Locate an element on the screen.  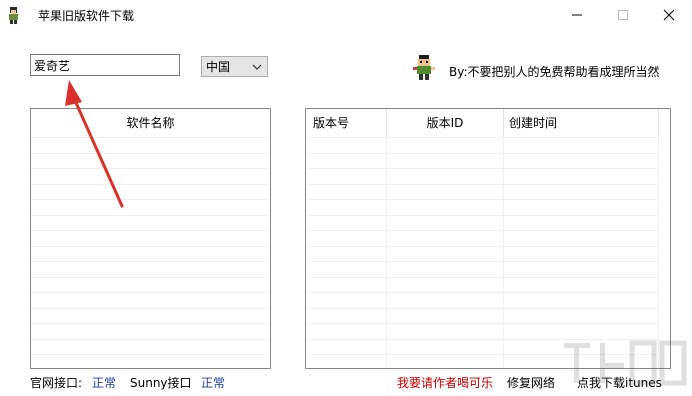
maximize-icon is located at coordinates (623, 15).